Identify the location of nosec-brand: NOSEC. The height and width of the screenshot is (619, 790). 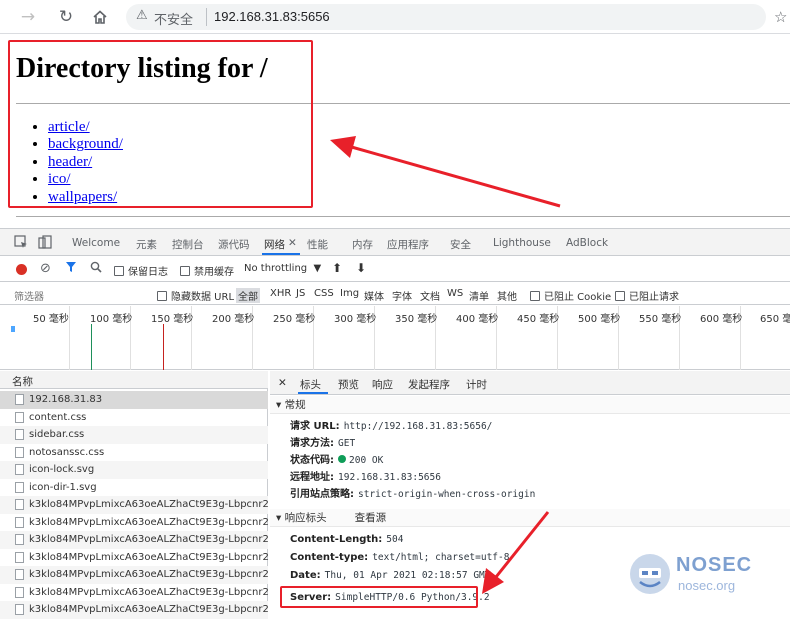
(714, 565).